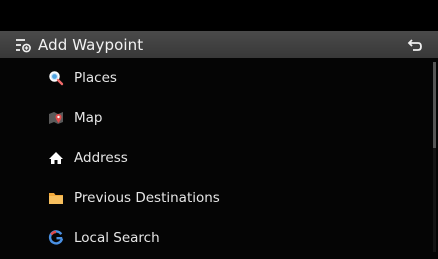  I want to click on map-pin-icon, so click(56, 118).